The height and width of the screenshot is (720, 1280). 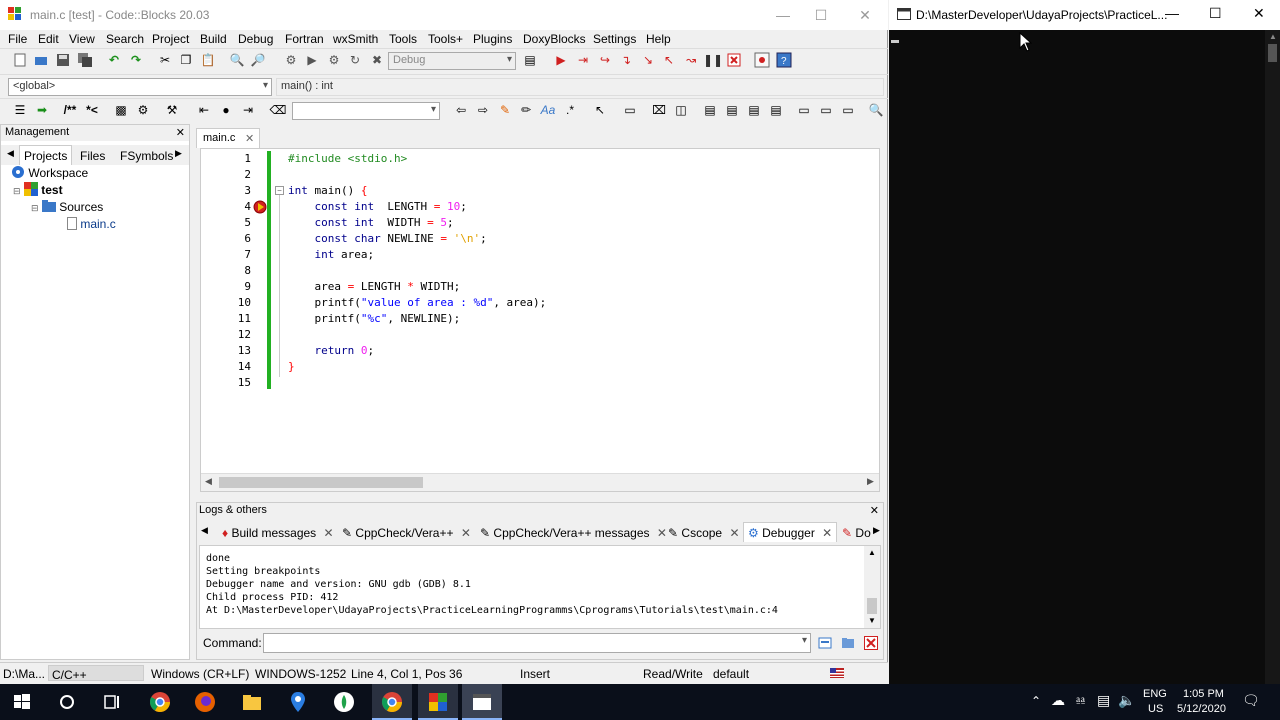 I want to click on tab-debugger: ⚙ Debugger ✕, so click(x=790, y=532).